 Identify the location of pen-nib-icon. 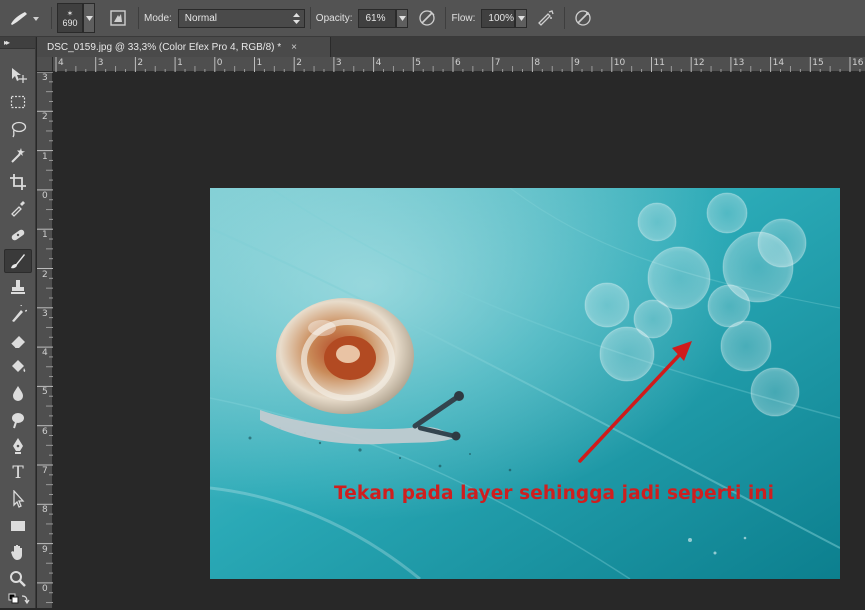
(18, 446).